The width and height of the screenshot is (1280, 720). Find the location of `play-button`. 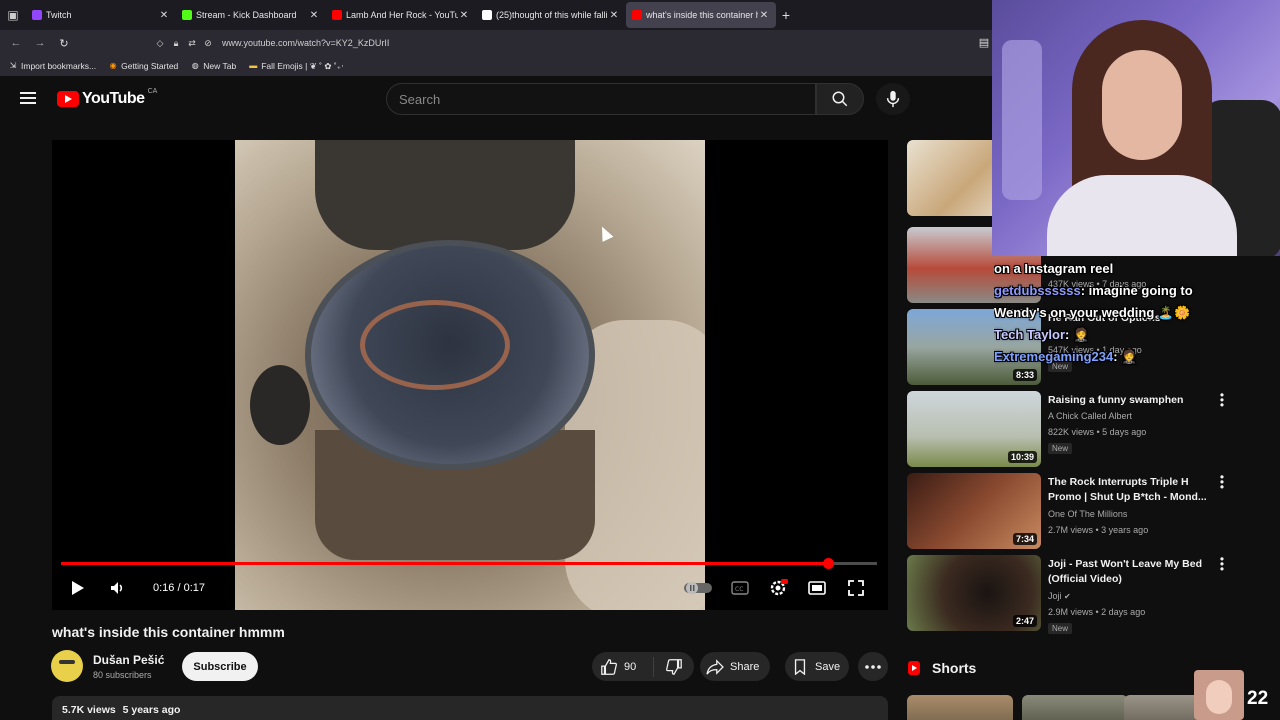

play-button is located at coordinates (78, 588).